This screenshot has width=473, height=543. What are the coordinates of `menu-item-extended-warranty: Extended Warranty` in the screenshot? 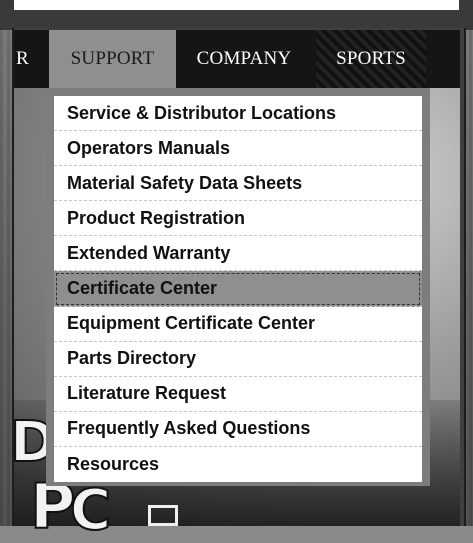 It's located at (238, 254).